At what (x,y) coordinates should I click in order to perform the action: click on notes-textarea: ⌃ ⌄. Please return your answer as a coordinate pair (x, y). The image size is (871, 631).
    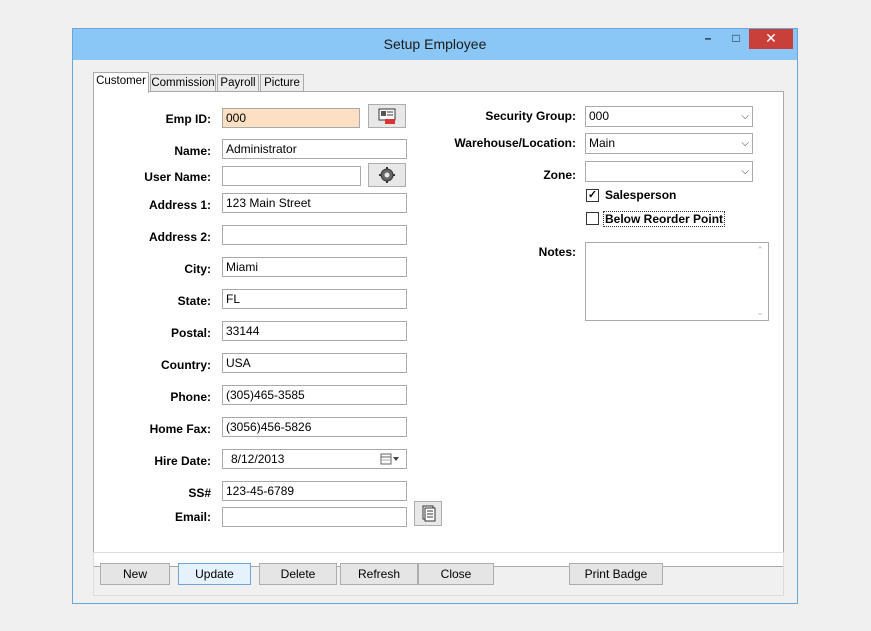
    Looking at the image, I should click on (677, 281).